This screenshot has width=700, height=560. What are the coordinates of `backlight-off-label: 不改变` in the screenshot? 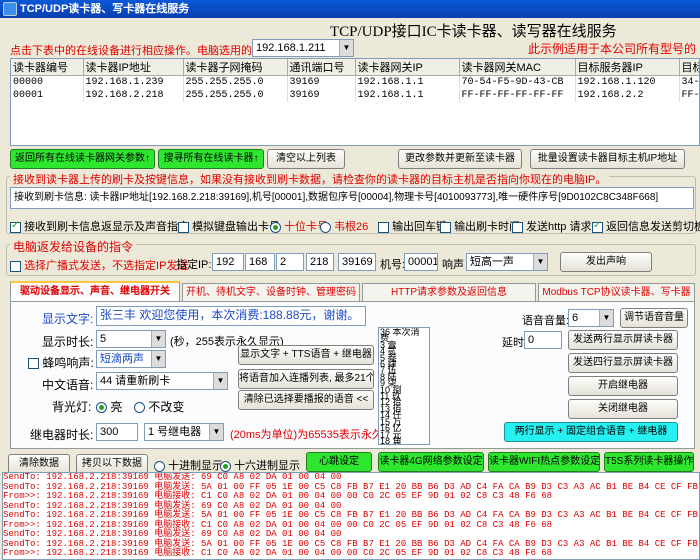 It's located at (166, 407).